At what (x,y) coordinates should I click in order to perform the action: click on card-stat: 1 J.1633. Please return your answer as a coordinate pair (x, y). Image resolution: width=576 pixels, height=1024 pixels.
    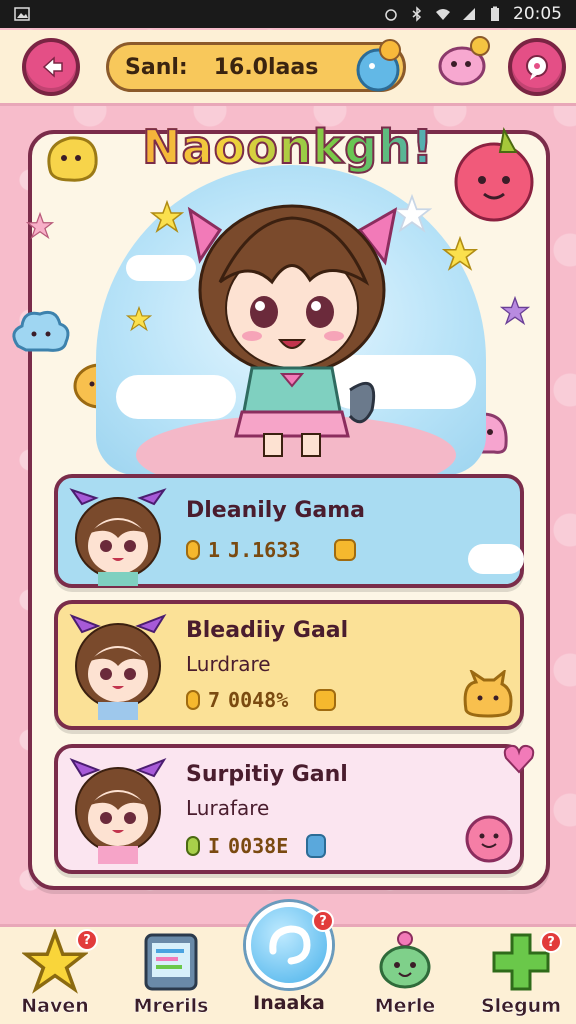
    Looking at the image, I should click on (271, 550).